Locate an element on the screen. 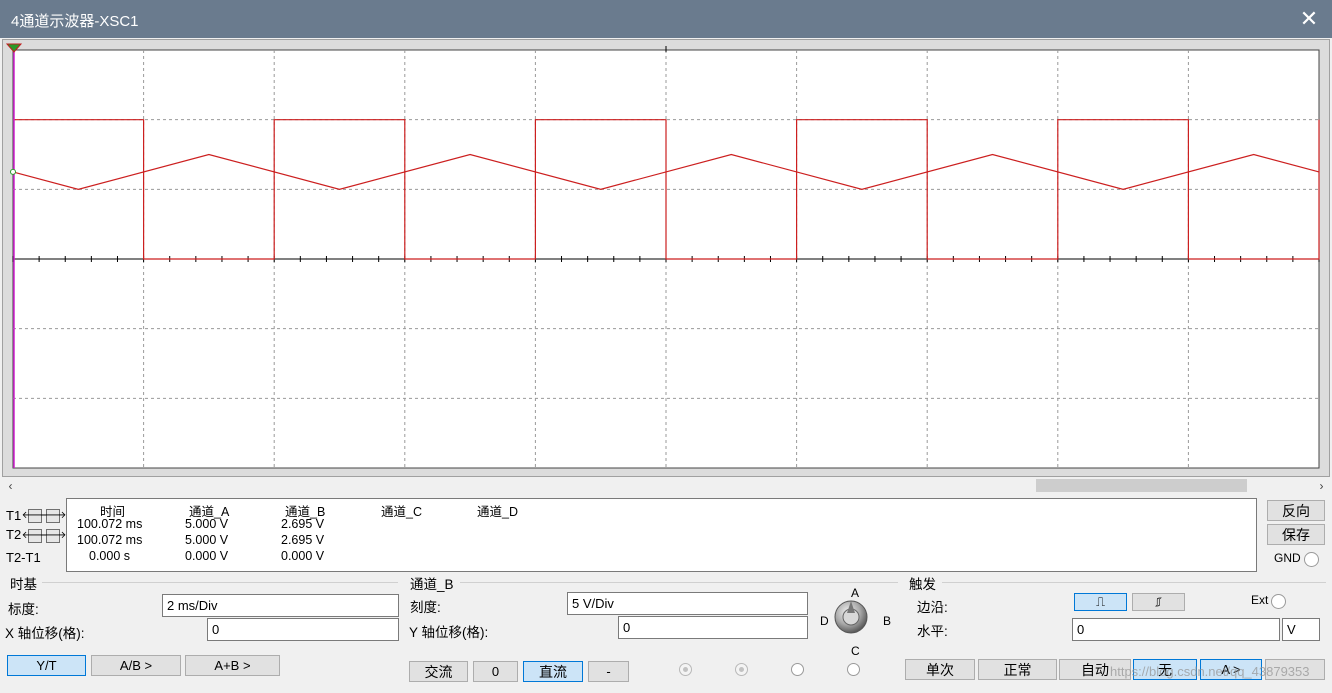 The height and width of the screenshot is (693, 1332). timebase-scale-label: 标度: is located at coordinates (23, 609).